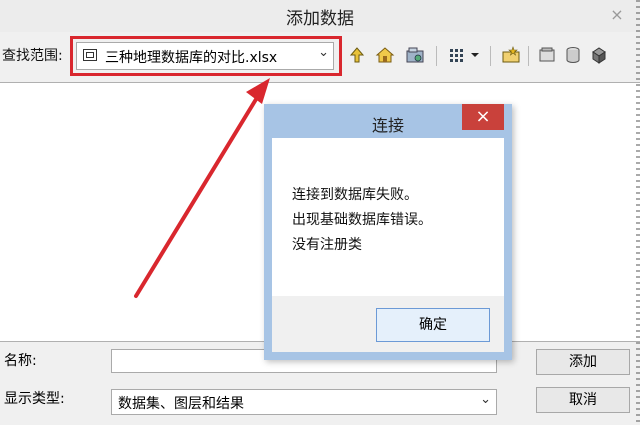 The height and width of the screenshot is (425, 640). I want to click on toolbar, so click(492, 58).